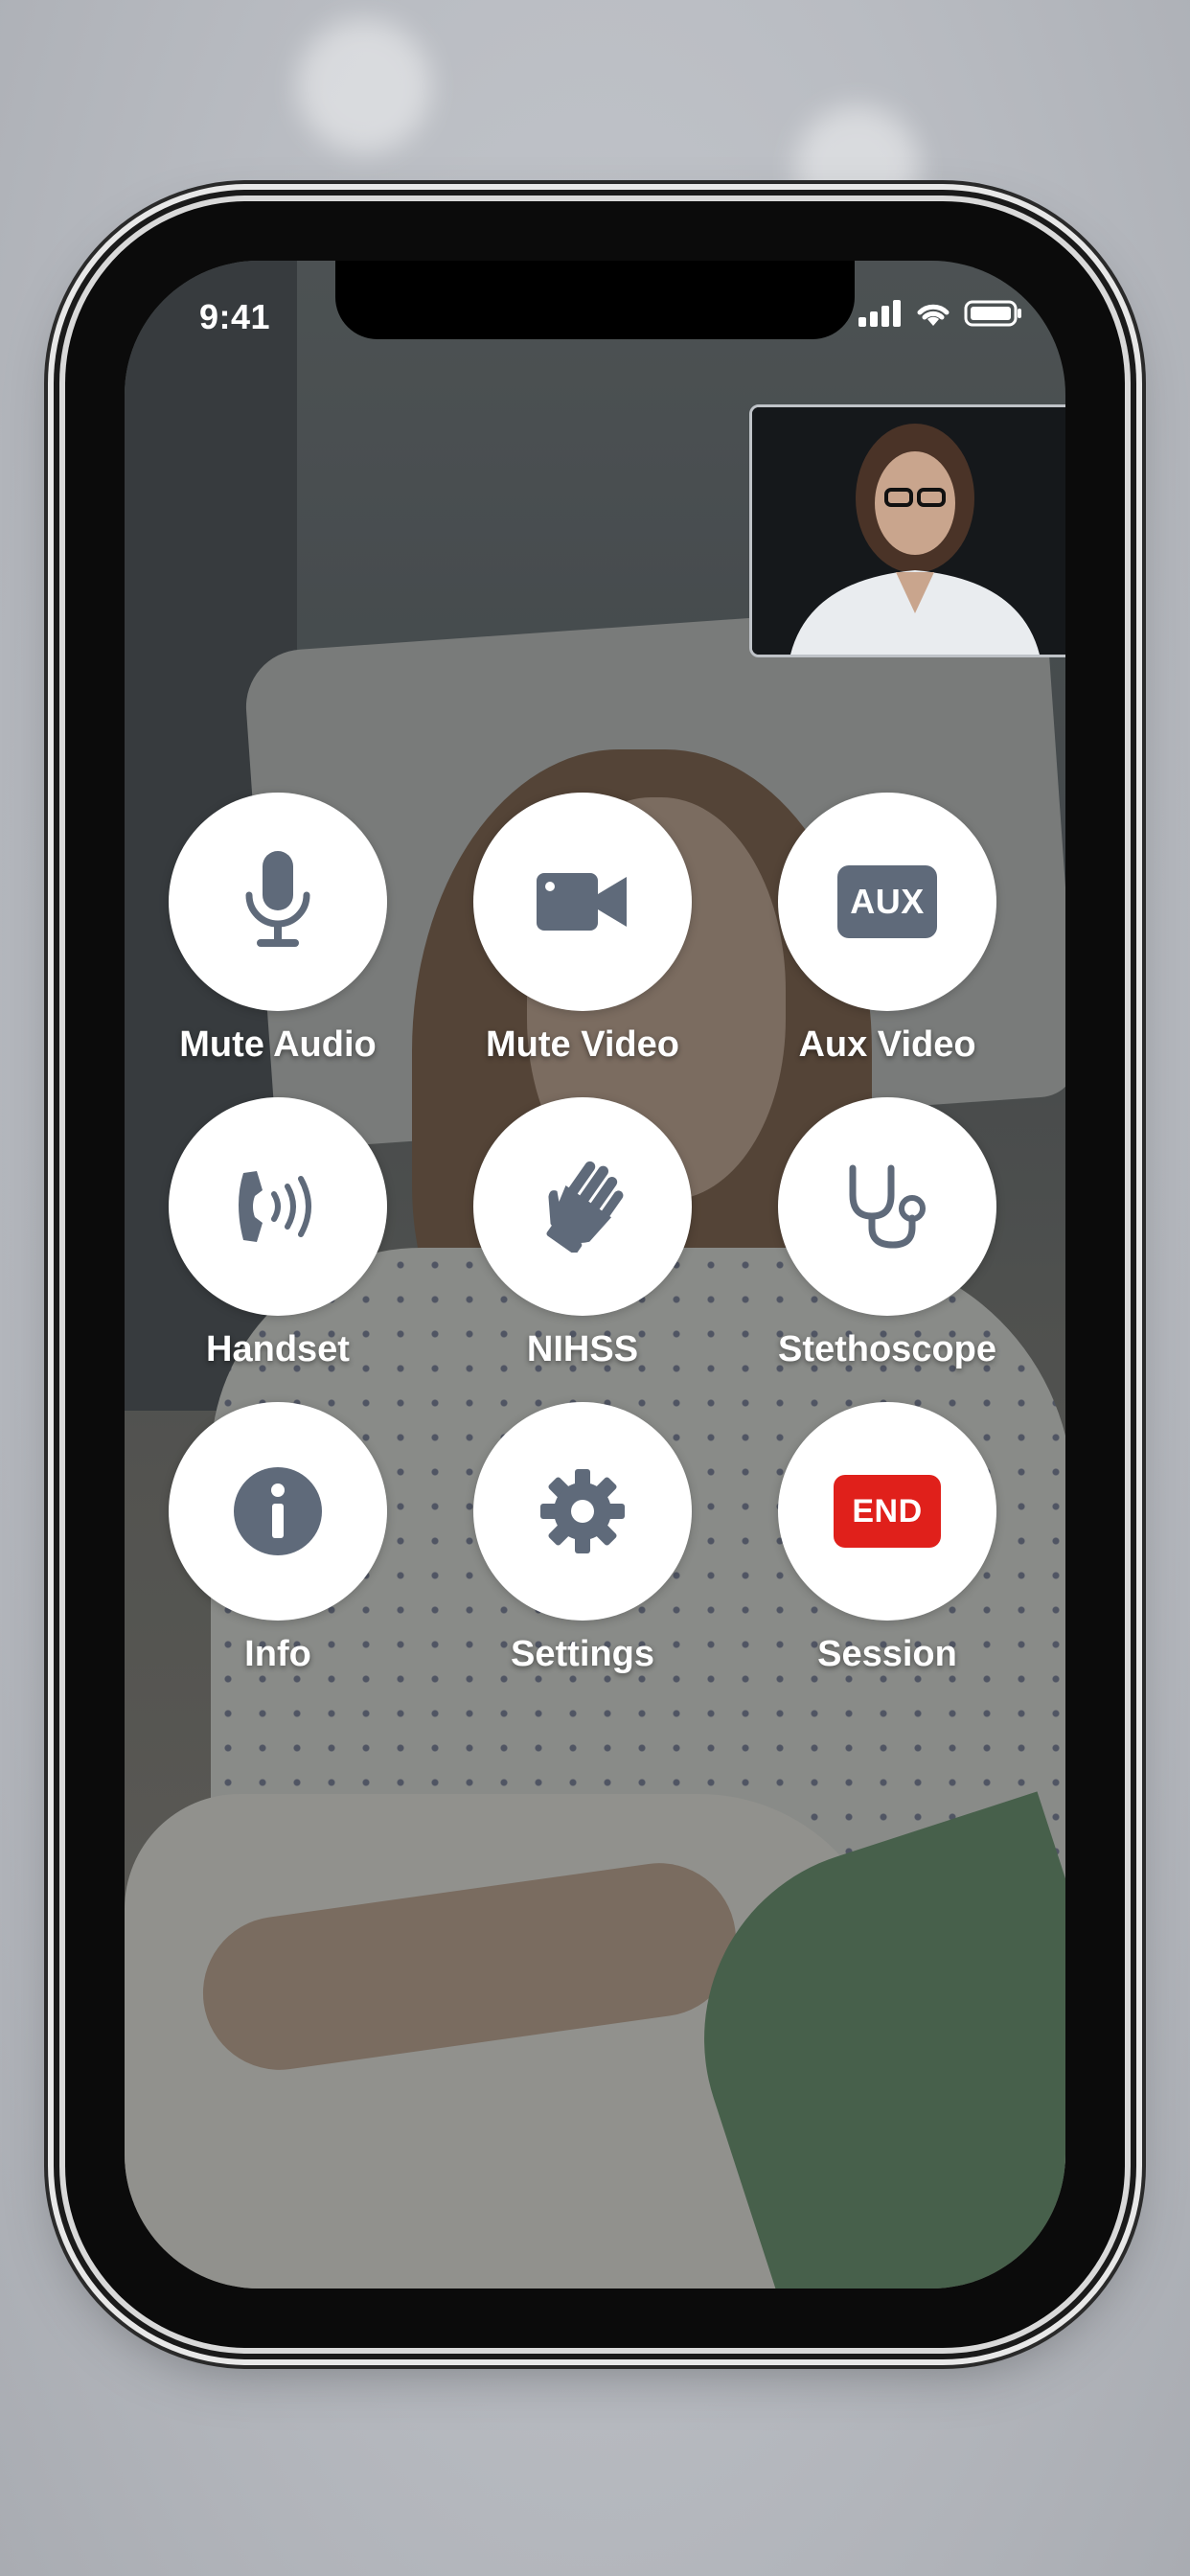  What do you see at coordinates (583, 1044) in the screenshot?
I see `mute-video-label: Mute Video` at bounding box center [583, 1044].